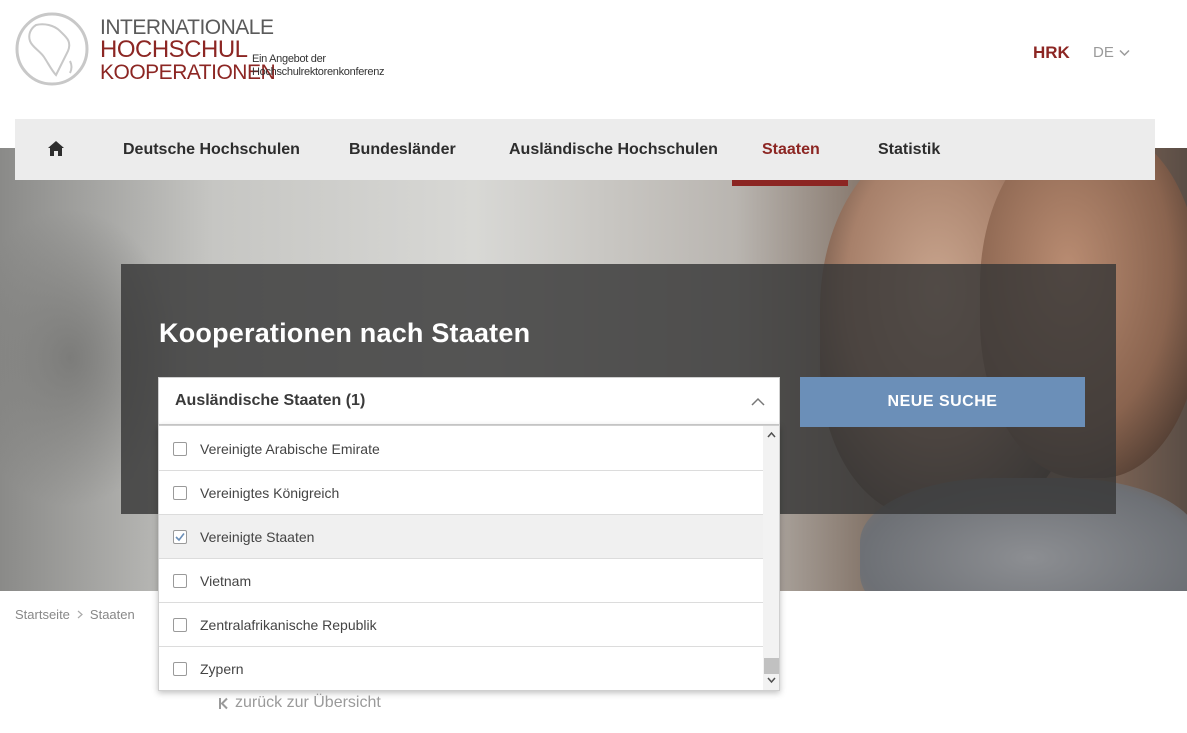 The width and height of the screenshot is (1187, 733). What do you see at coordinates (222, 669) in the screenshot?
I see `option-label: Zypern` at bounding box center [222, 669].